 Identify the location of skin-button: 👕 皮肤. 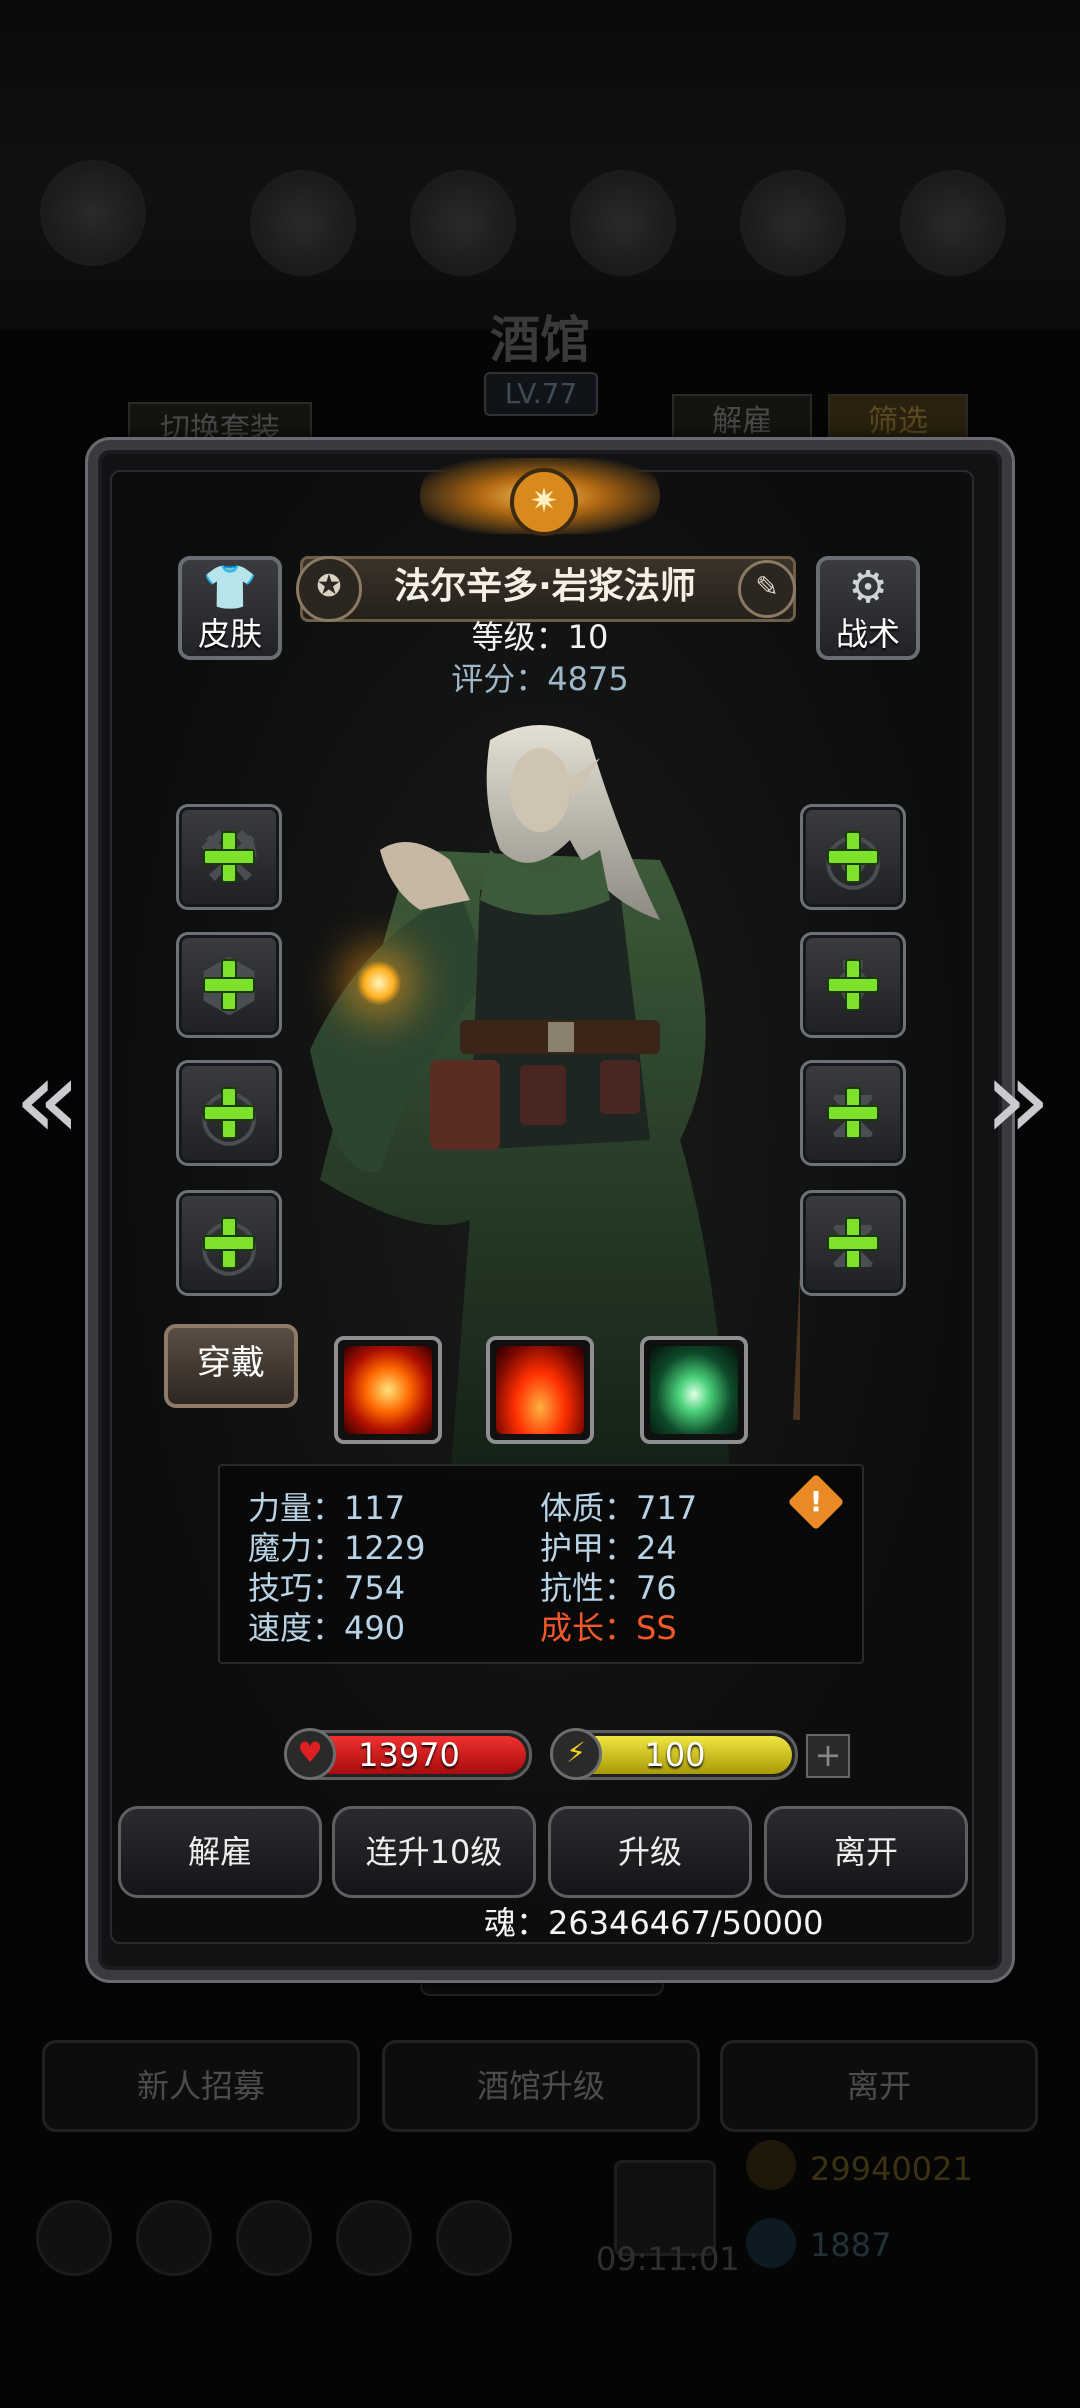
(230, 608).